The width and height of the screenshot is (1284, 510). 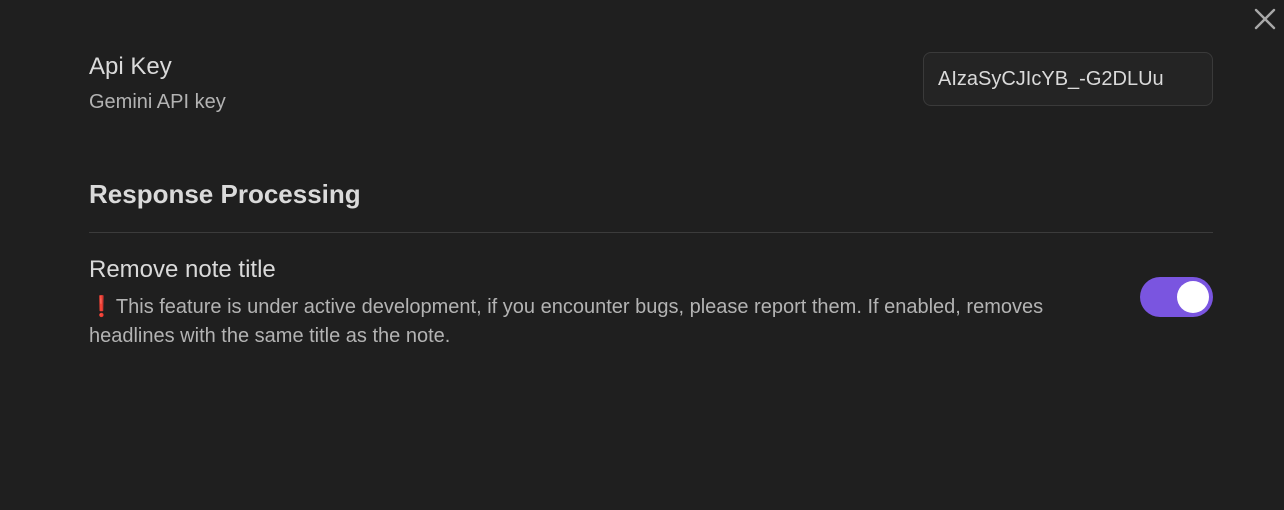 What do you see at coordinates (1265, 19) in the screenshot?
I see `close-icon` at bounding box center [1265, 19].